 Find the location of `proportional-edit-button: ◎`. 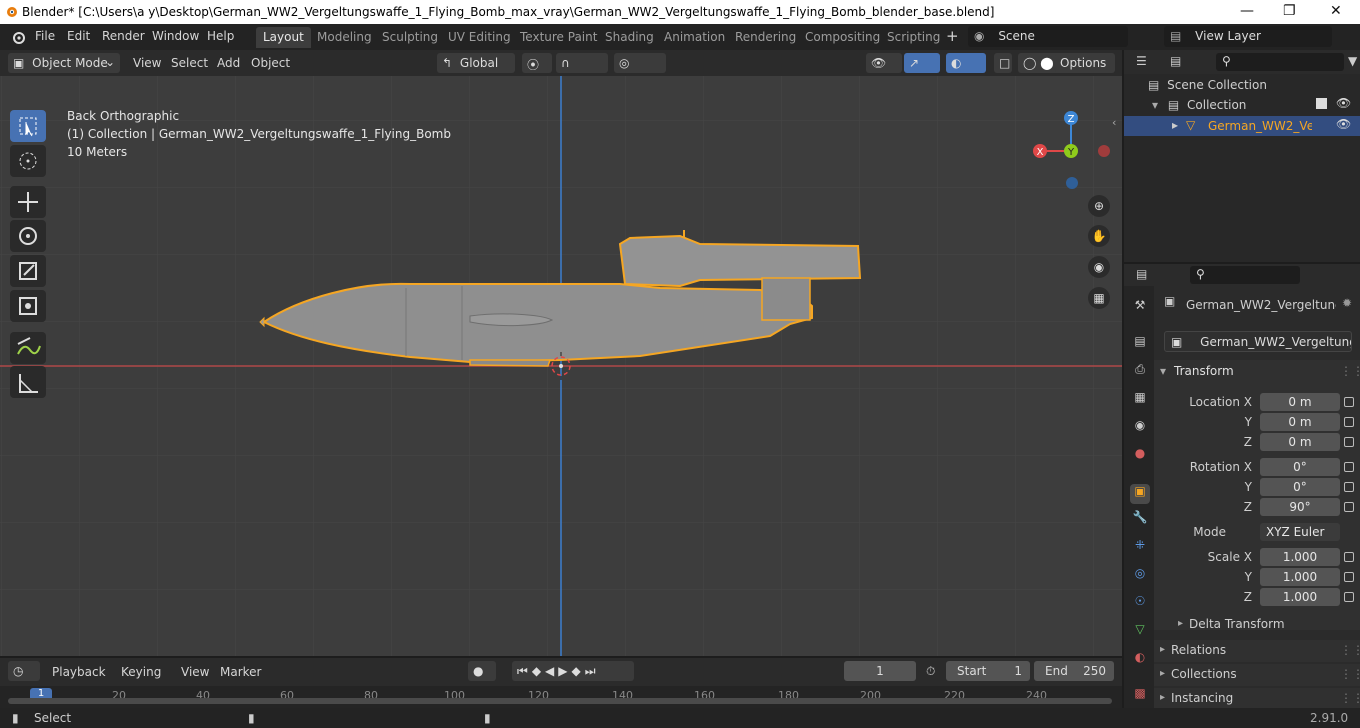

proportional-edit-button: ◎ is located at coordinates (640, 63).